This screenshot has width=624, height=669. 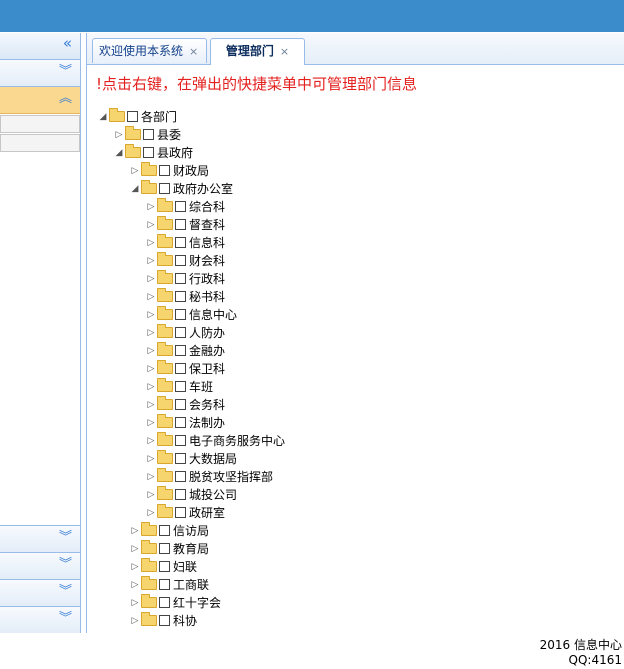 I want to click on tree-node: ▷ 金融办, so click(x=185, y=351).